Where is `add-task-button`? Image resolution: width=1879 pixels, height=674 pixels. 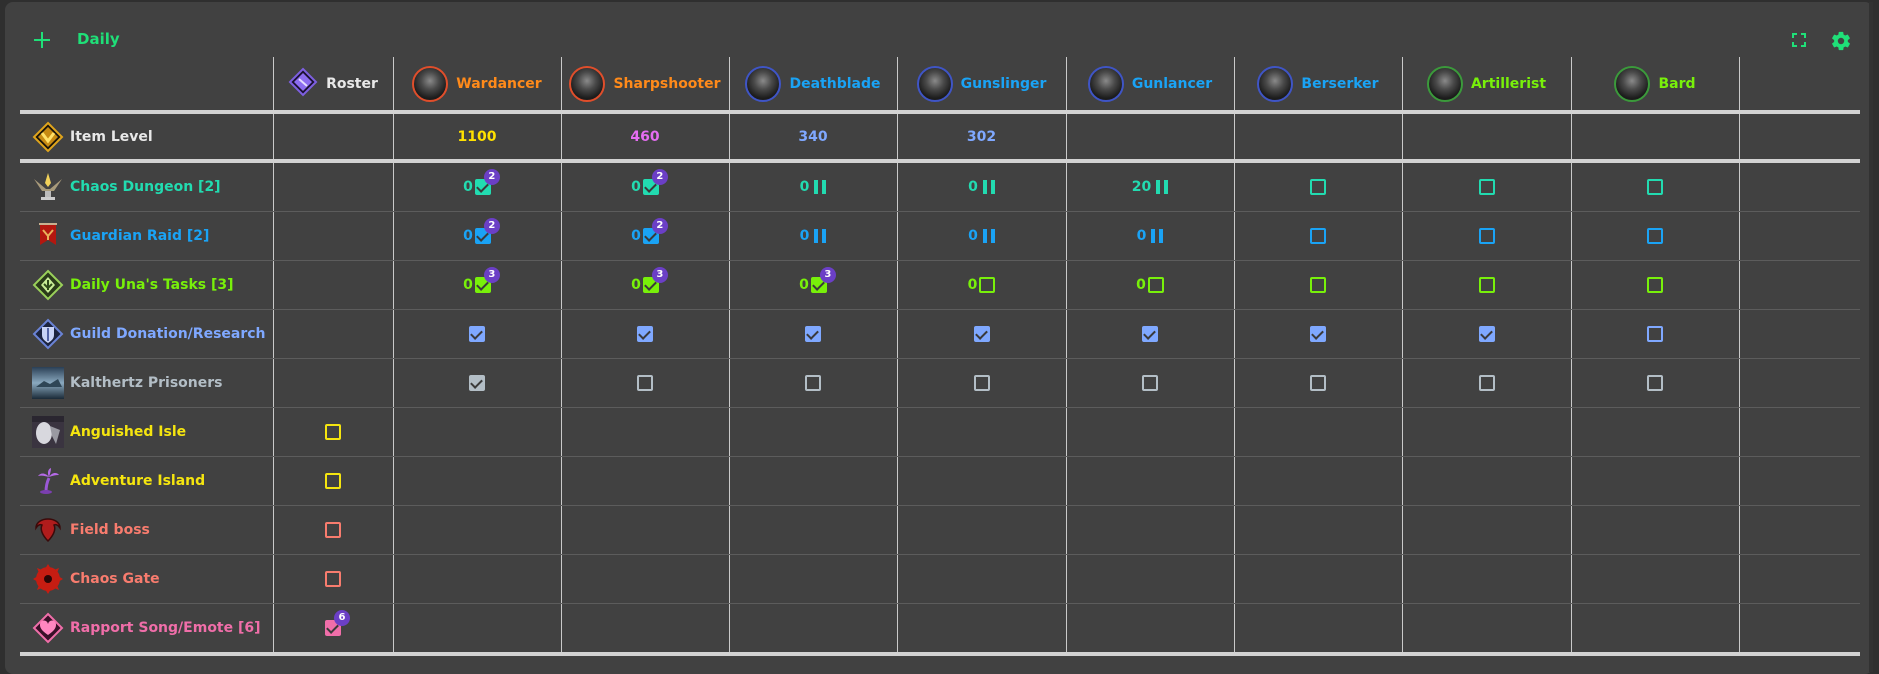 add-task-button is located at coordinates (42, 40).